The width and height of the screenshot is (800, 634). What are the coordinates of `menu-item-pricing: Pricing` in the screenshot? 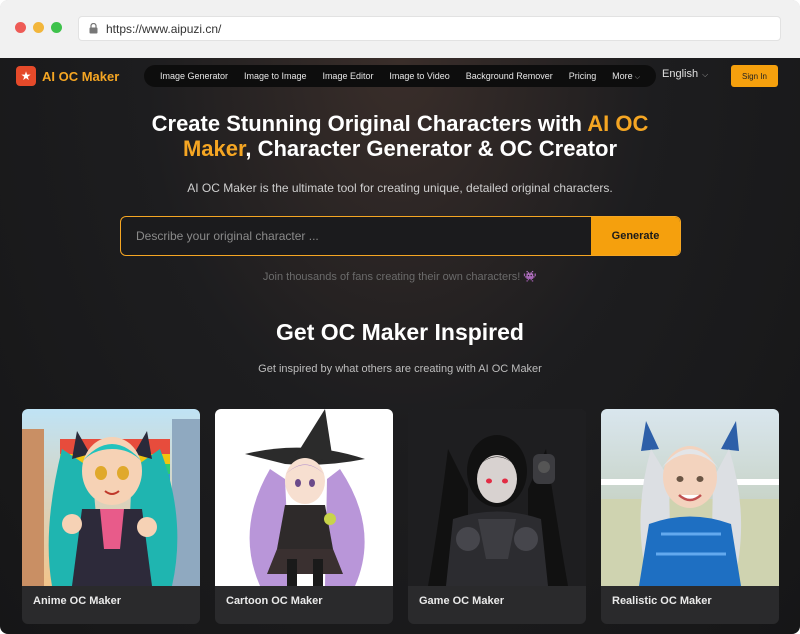 It's located at (583, 76).